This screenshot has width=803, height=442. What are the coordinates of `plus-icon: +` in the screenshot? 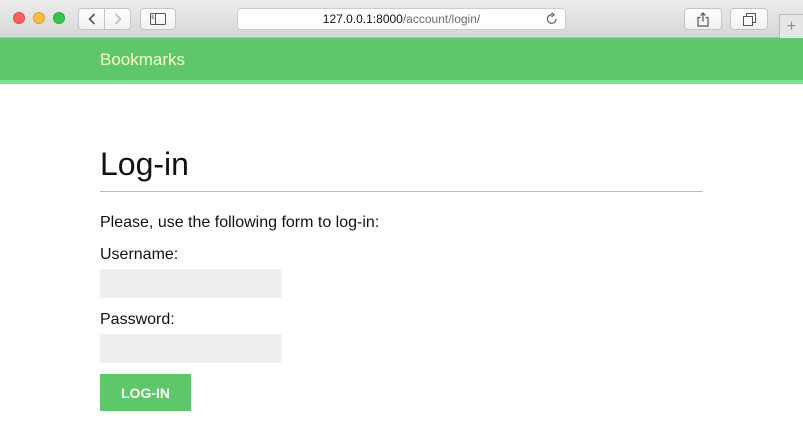 It's located at (791, 26).